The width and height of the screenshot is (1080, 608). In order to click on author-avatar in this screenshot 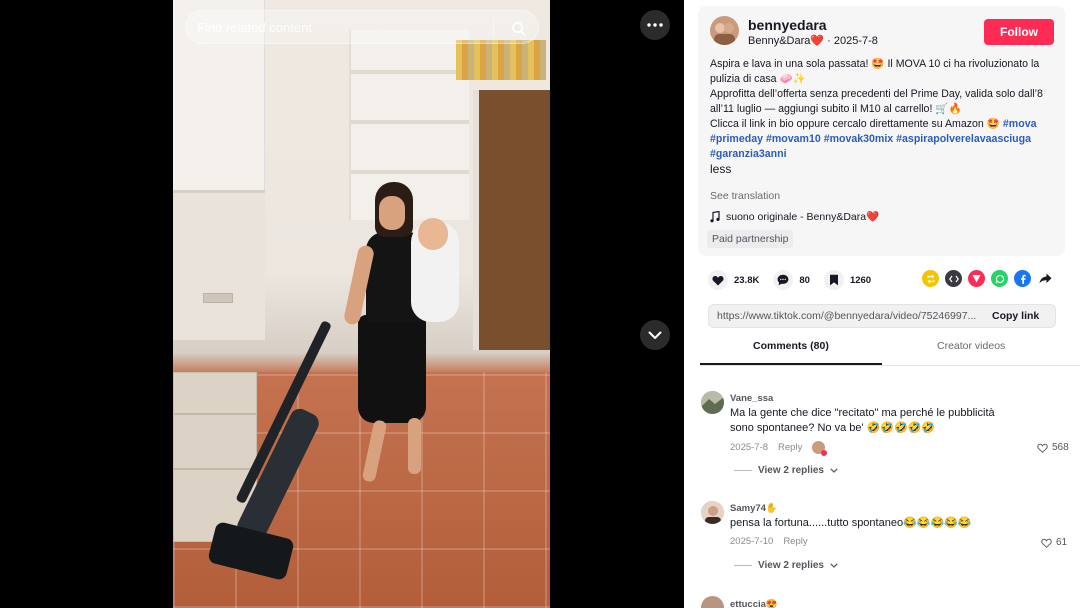, I will do `click(724, 30)`.